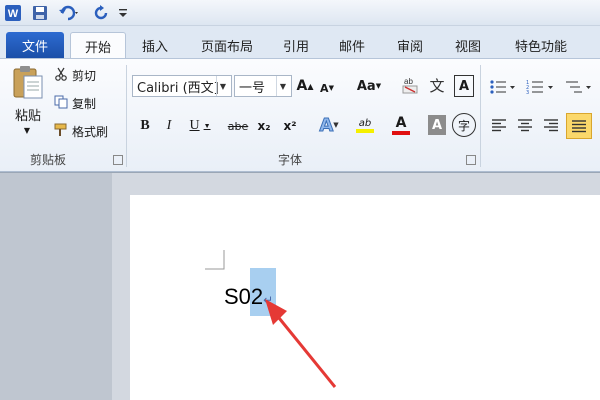  I want to click on font-size-value: 一号, so click(252, 88).